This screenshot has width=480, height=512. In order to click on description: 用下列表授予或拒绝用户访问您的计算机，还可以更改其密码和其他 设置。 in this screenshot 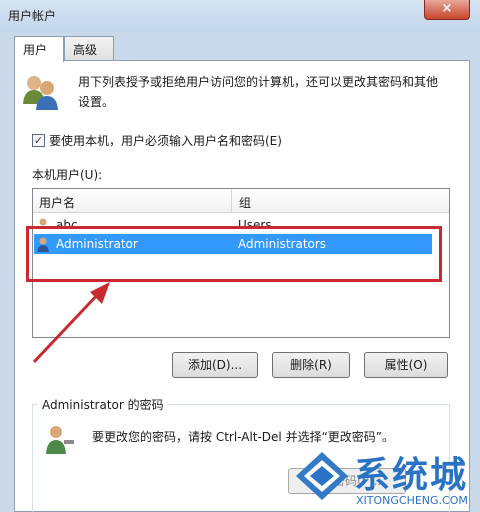, I will do `click(268, 92)`.